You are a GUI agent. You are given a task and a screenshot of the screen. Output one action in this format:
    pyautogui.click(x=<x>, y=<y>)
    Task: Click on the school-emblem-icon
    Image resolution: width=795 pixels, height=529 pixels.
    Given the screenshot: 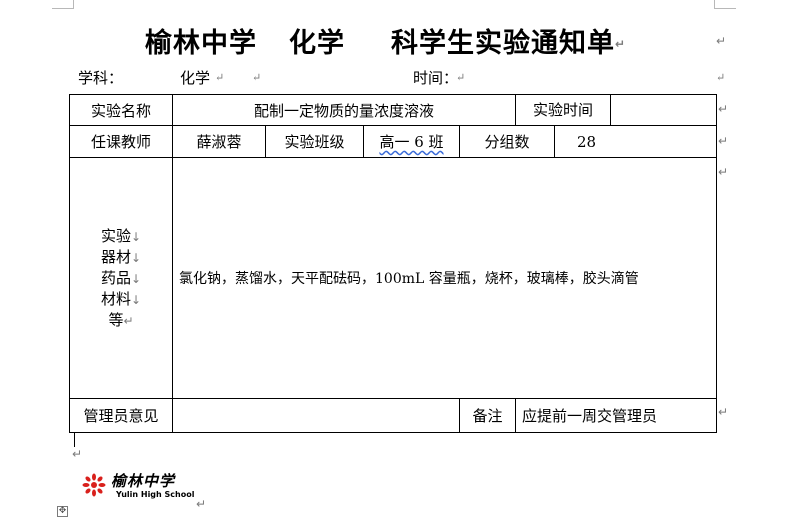 What is the action you would take?
    pyautogui.click(x=94, y=485)
    